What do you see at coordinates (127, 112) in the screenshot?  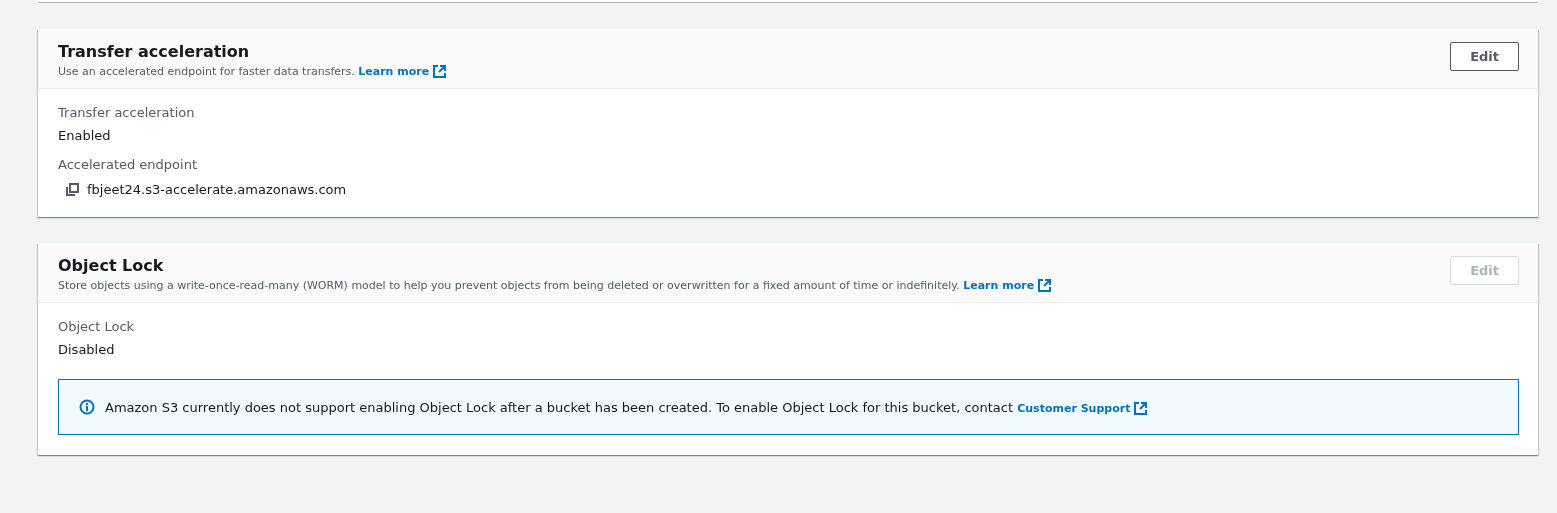 I see `field-label: Transfer acceleration` at bounding box center [127, 112].